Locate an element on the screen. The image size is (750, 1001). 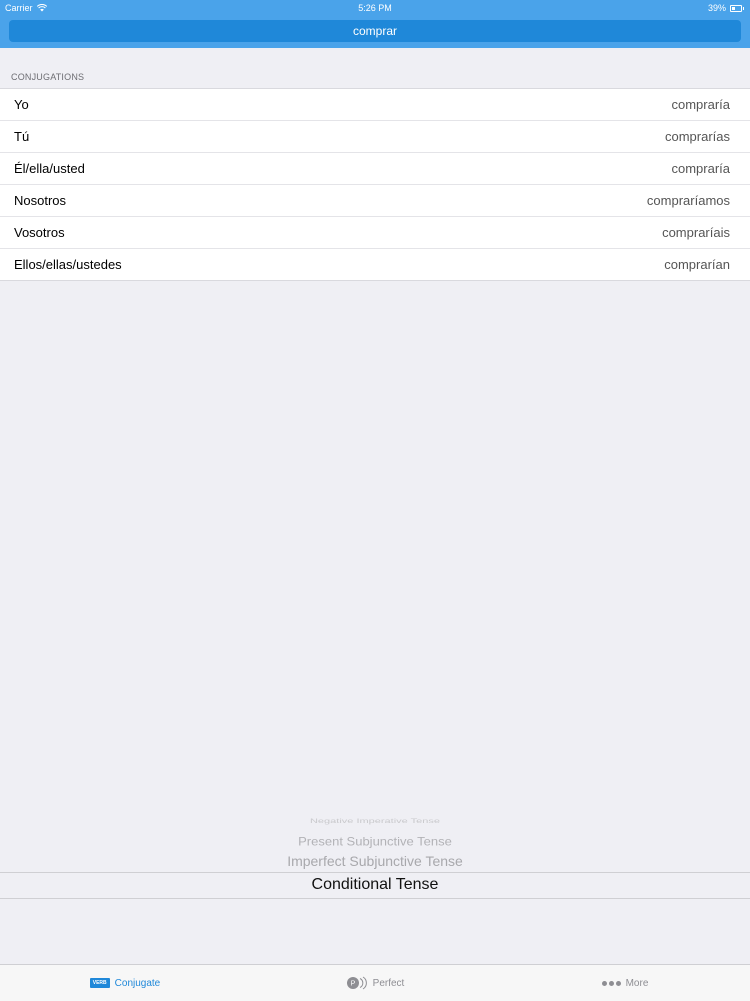
conjugations-section-header: CONJUGATIONS is located at coordinates (48, 77).